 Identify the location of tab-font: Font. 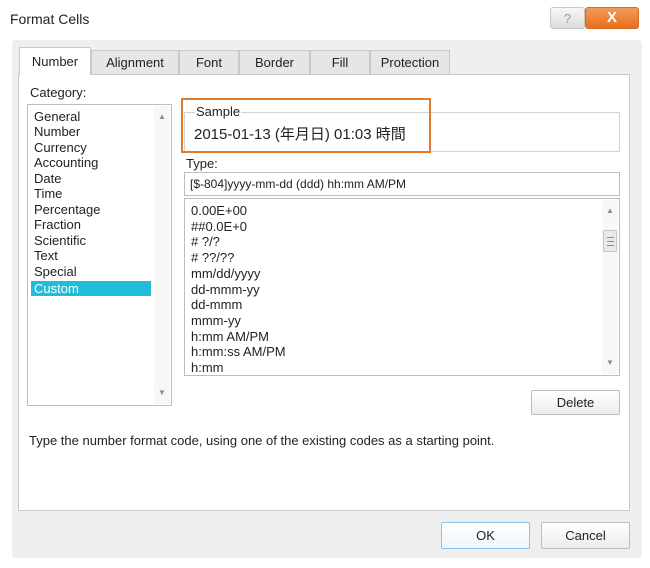
(209, 62).